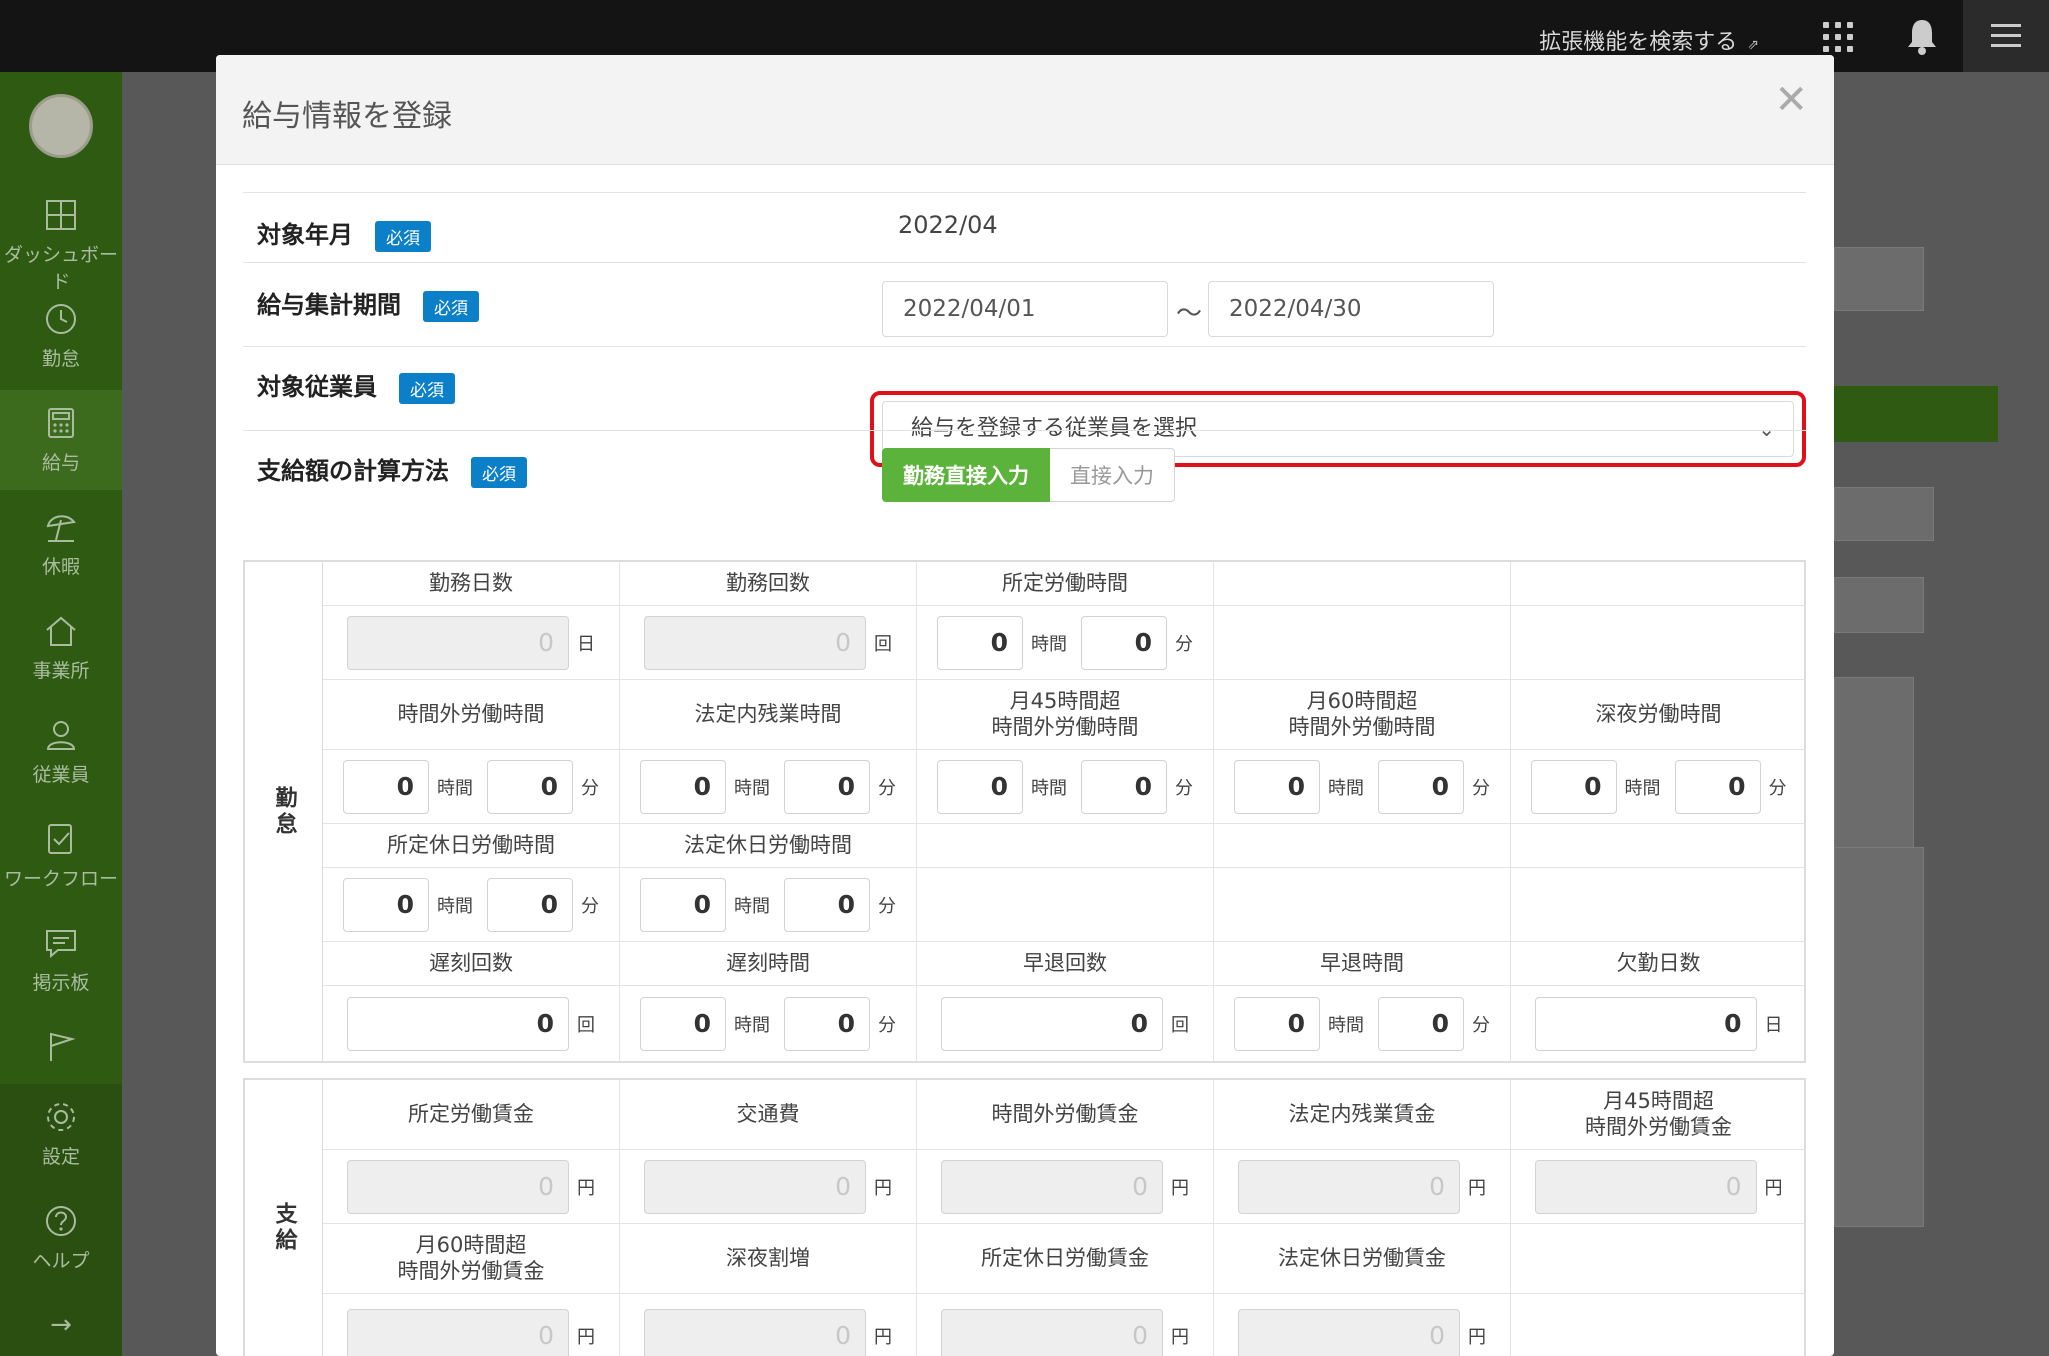  I want to click on extension-search-label: 拡張機能を検索する, so click(1638, 42).